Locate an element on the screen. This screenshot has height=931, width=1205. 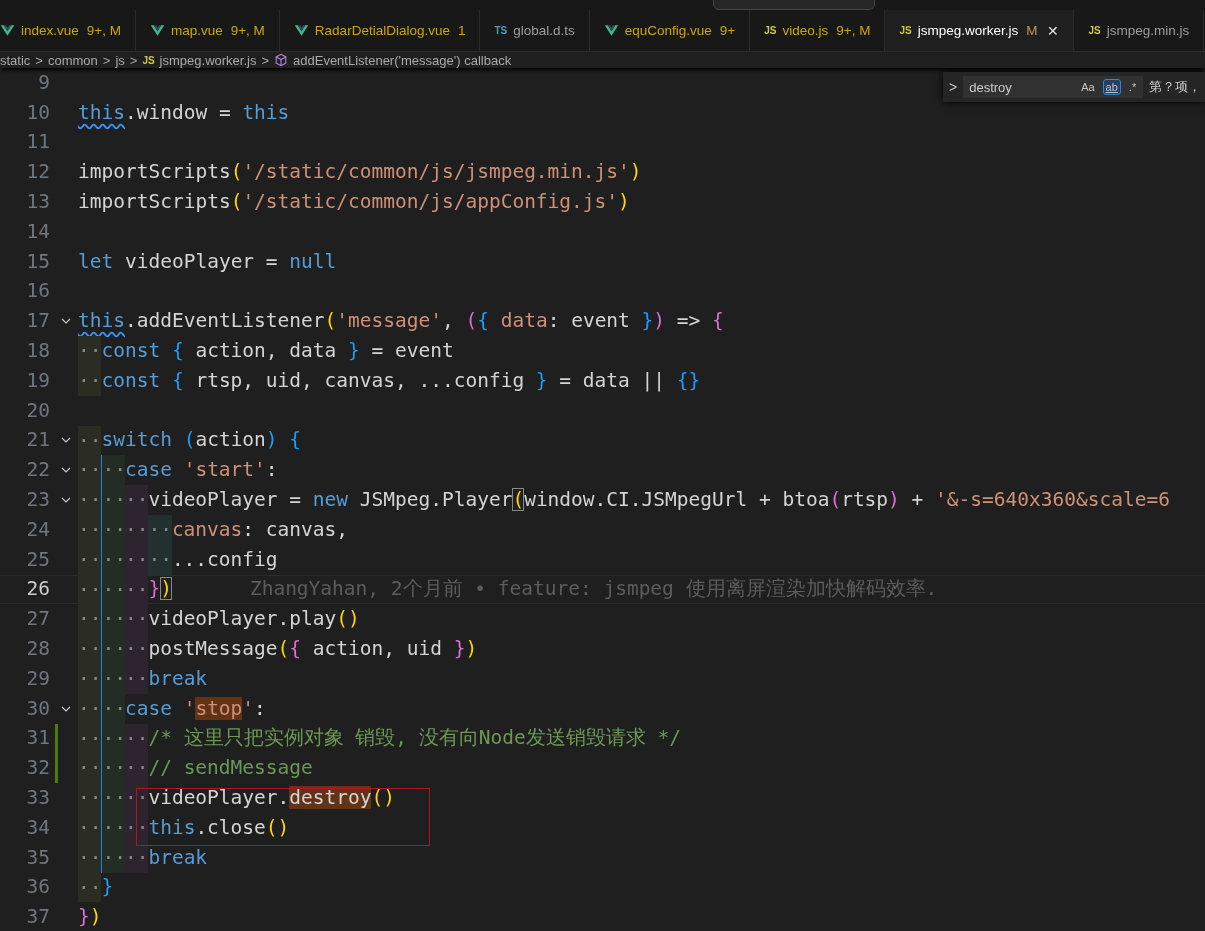
code-line: let videoPlayer = null is located at coordinates (207, 261).